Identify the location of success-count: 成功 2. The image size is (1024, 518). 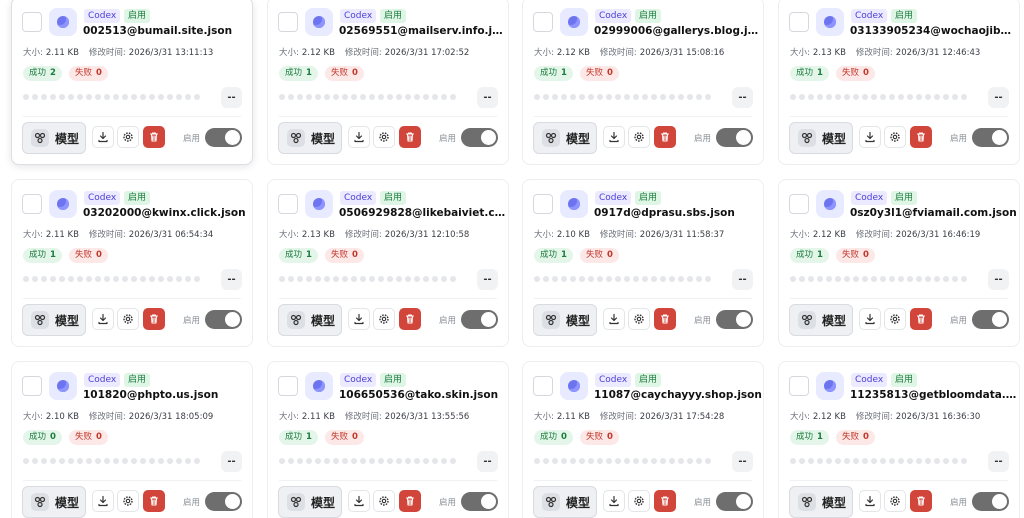
(42, 73).